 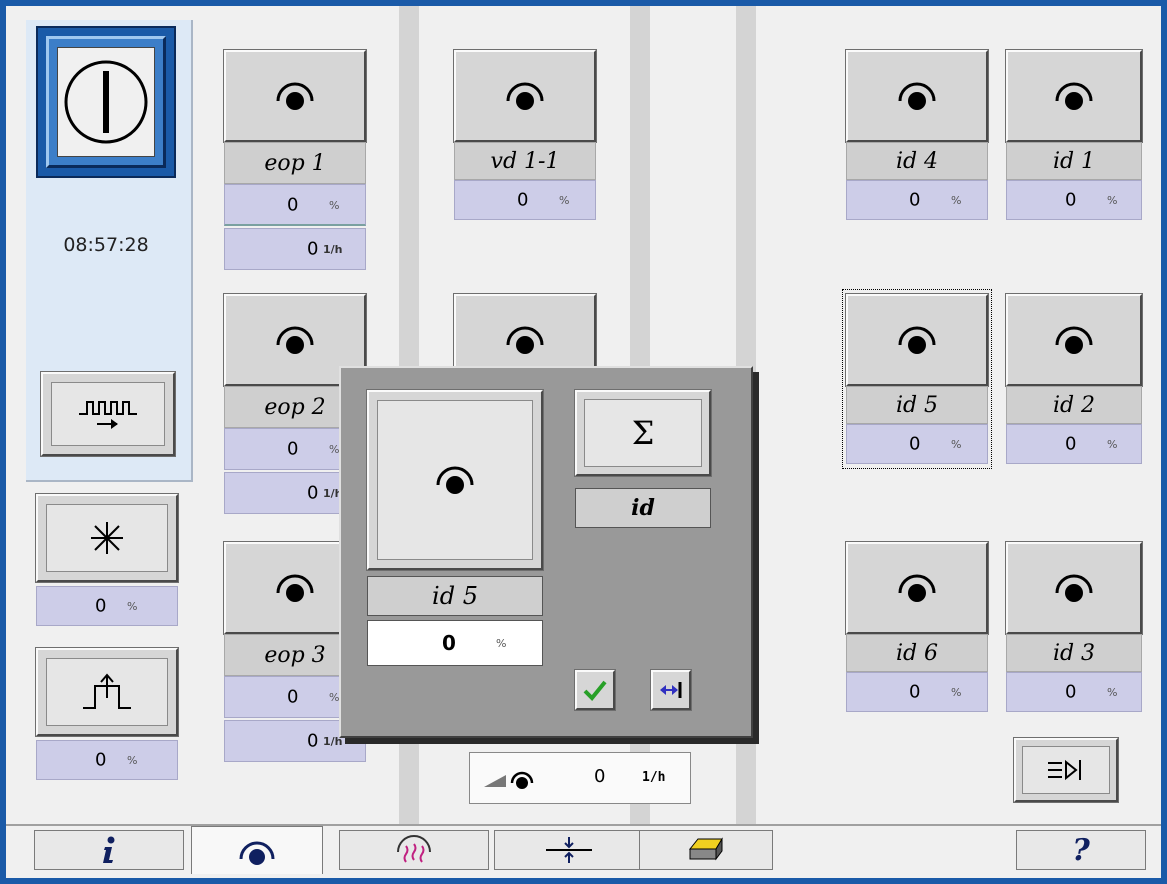 I want to click on id4-value: 0%, so click(x=917, y=200).